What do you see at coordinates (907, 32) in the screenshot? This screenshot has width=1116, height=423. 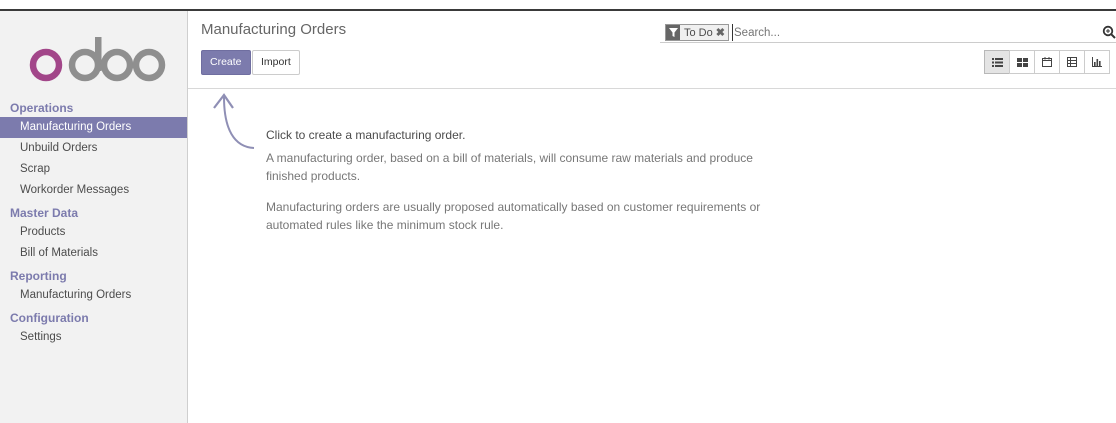 I see `search-input` at bounding box center [907, 32].